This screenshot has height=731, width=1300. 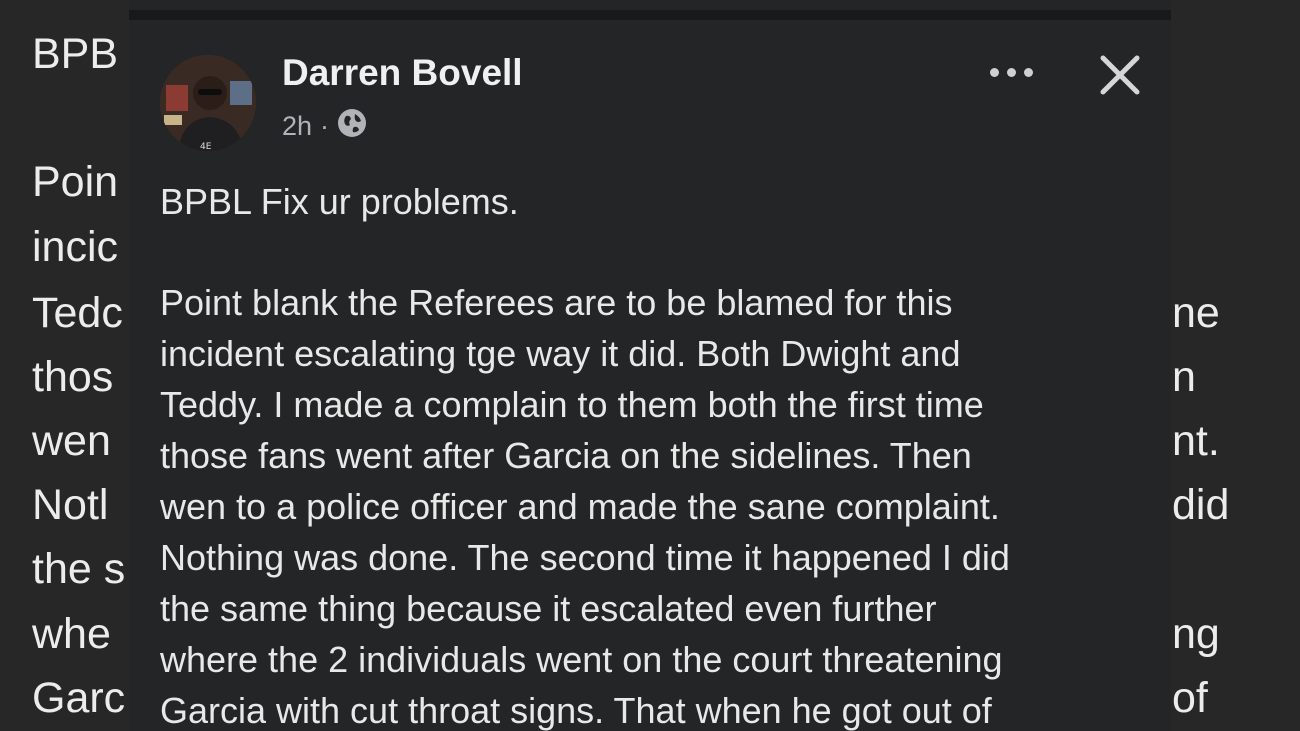 What do you see at coordinates (73, 377) in the screenshot?
I see `bg-fragment: thos` at bounding box center [73, 377].